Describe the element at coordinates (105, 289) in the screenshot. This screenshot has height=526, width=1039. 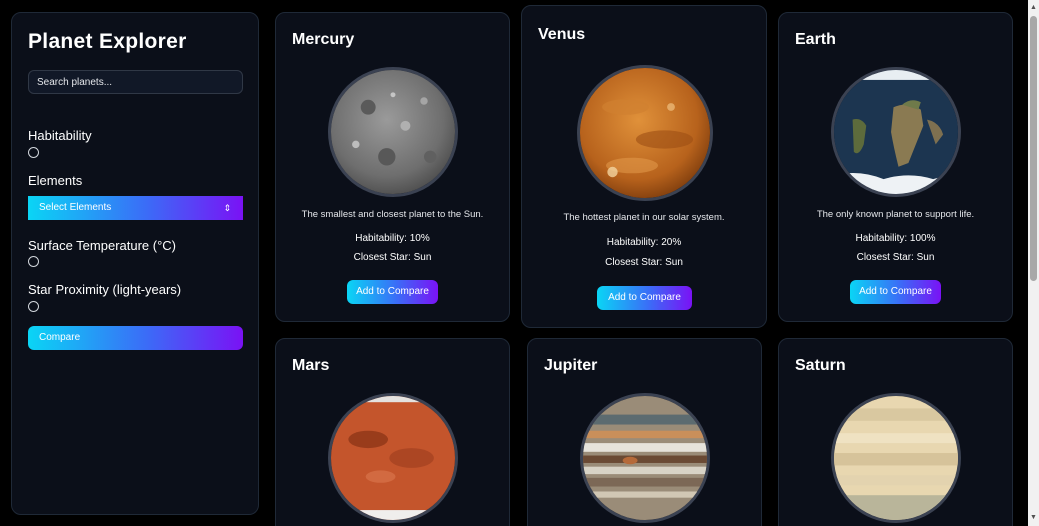
I see `star-proximity-label: Star Proximity (light-years)` at that location.